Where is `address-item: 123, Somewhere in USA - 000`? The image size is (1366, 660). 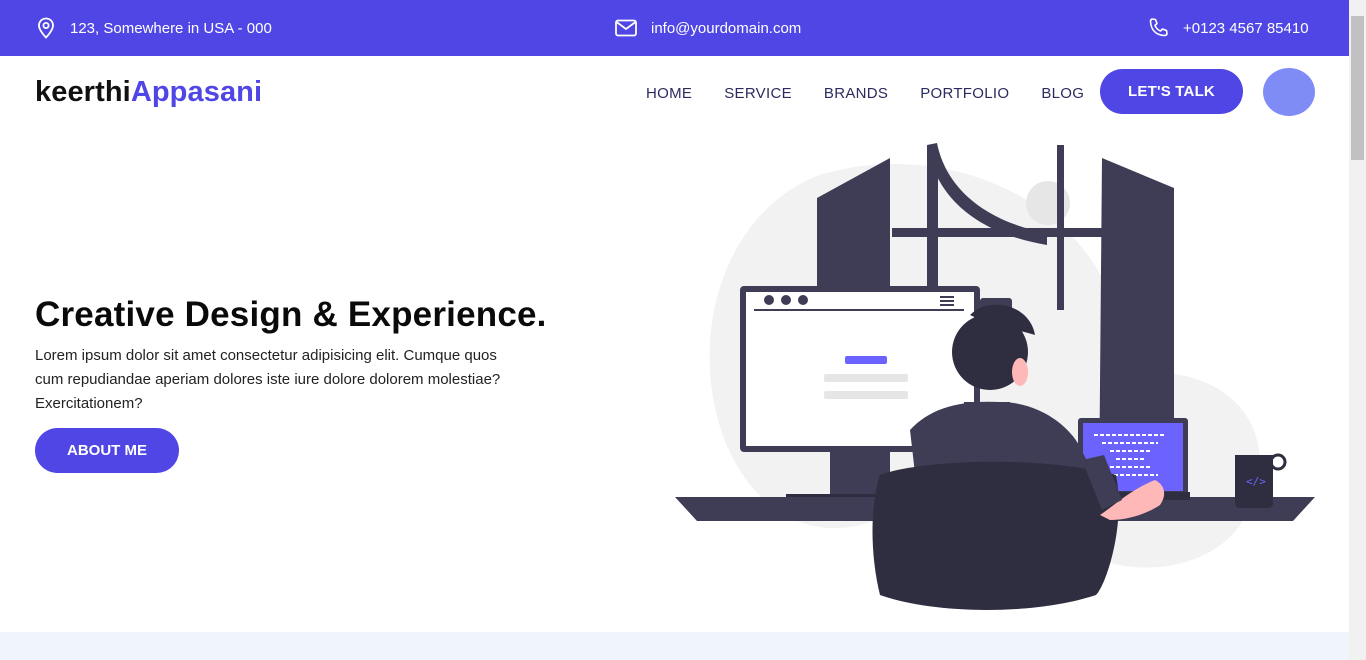 address-item: 123, Somewhere in USA - 000 is located at coordinates (154, 28).